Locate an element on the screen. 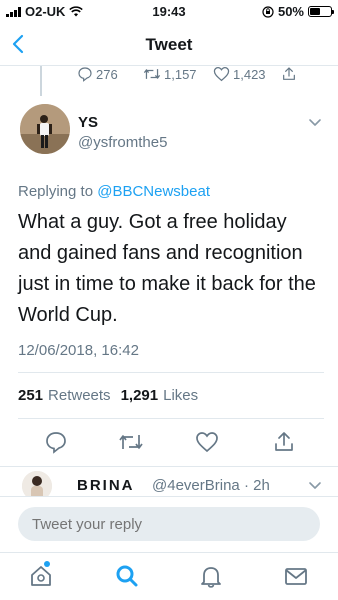 Image resolution: width=338 pixels, height=600 pixels. compose-bar is located at coordinates (169, 524).